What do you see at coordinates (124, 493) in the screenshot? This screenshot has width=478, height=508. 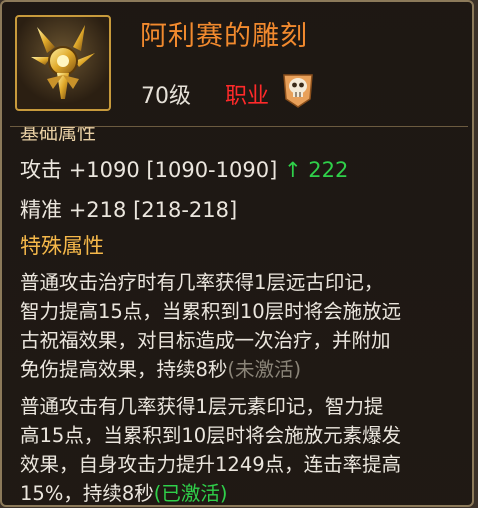 I see `effect-line: 15%，持续8秒(已激活)` at bounding box center [124, 493].